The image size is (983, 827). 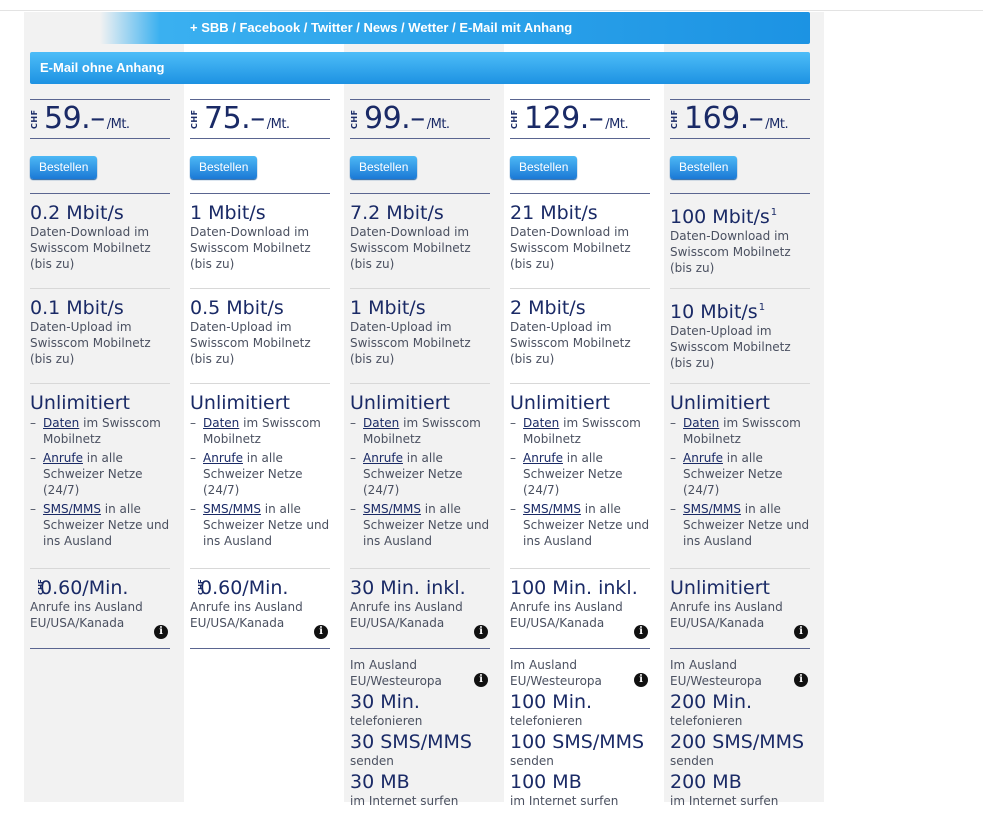 I want to click on price-amount: 99.–, so click(x=394, y=118).